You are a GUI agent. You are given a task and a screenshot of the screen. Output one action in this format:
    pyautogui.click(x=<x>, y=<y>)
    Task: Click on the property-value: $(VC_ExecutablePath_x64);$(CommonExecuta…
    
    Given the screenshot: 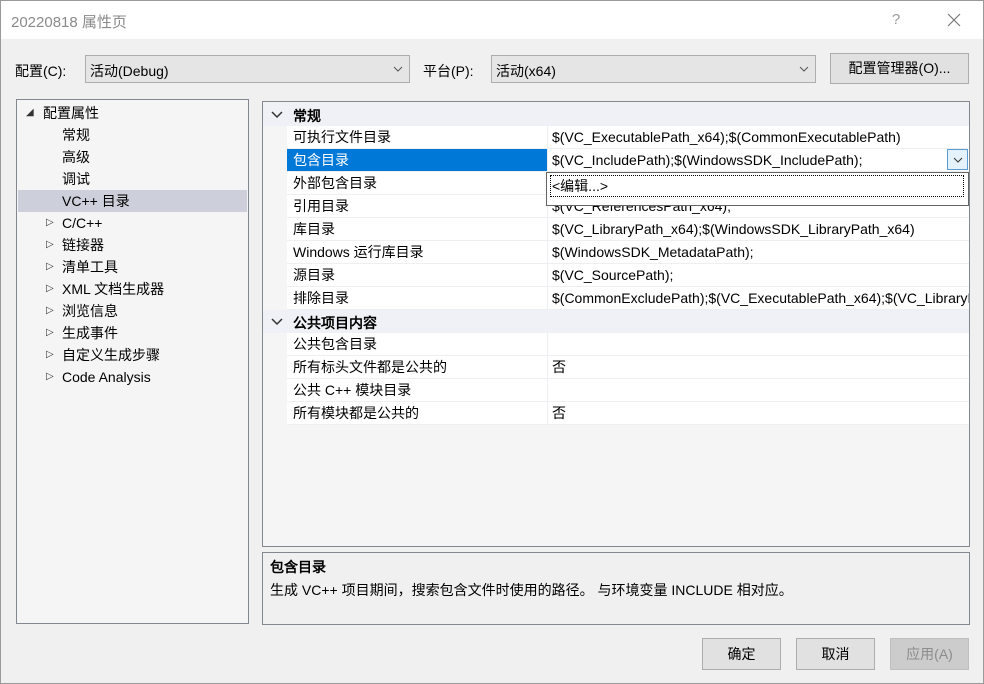 What is the action you would take?
    pyautogui.click(x=759, y=137)
    